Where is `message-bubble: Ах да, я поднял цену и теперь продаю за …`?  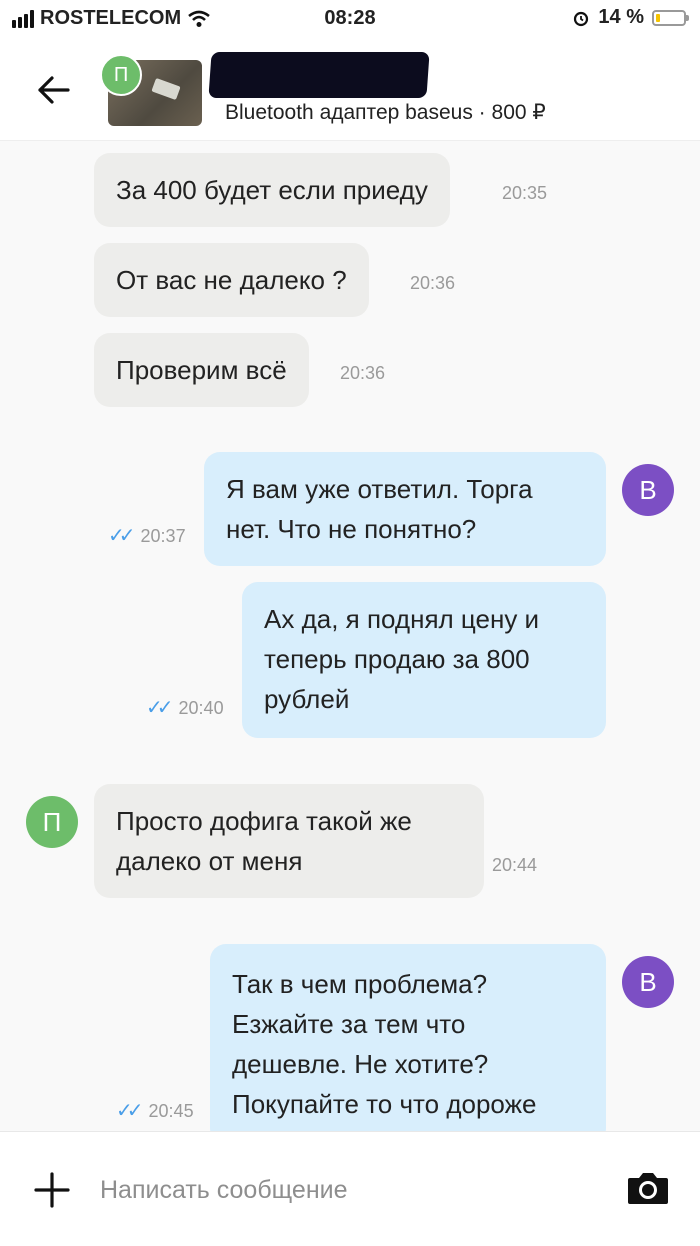
message-bubble: Ах да, я поднял цену и теперь продаю за … is located at coordinates (424, 660).